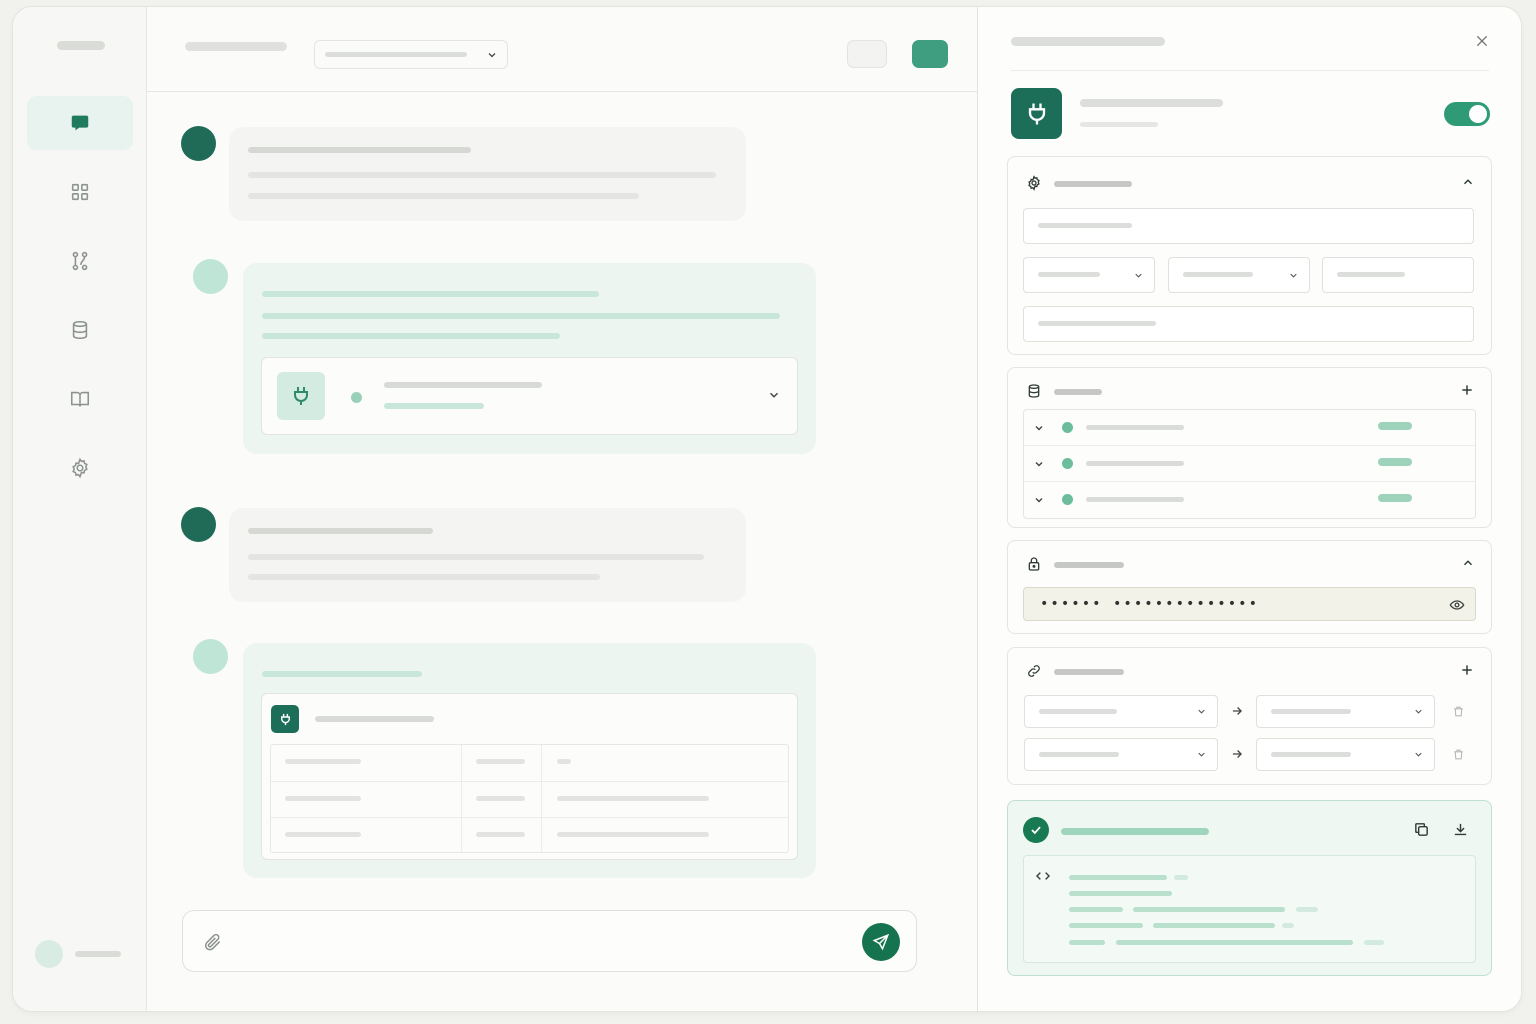  What do you see at coordinates (1249, 909) in the screenshot?
I see `code-output` at bounding box center [1249, 909].